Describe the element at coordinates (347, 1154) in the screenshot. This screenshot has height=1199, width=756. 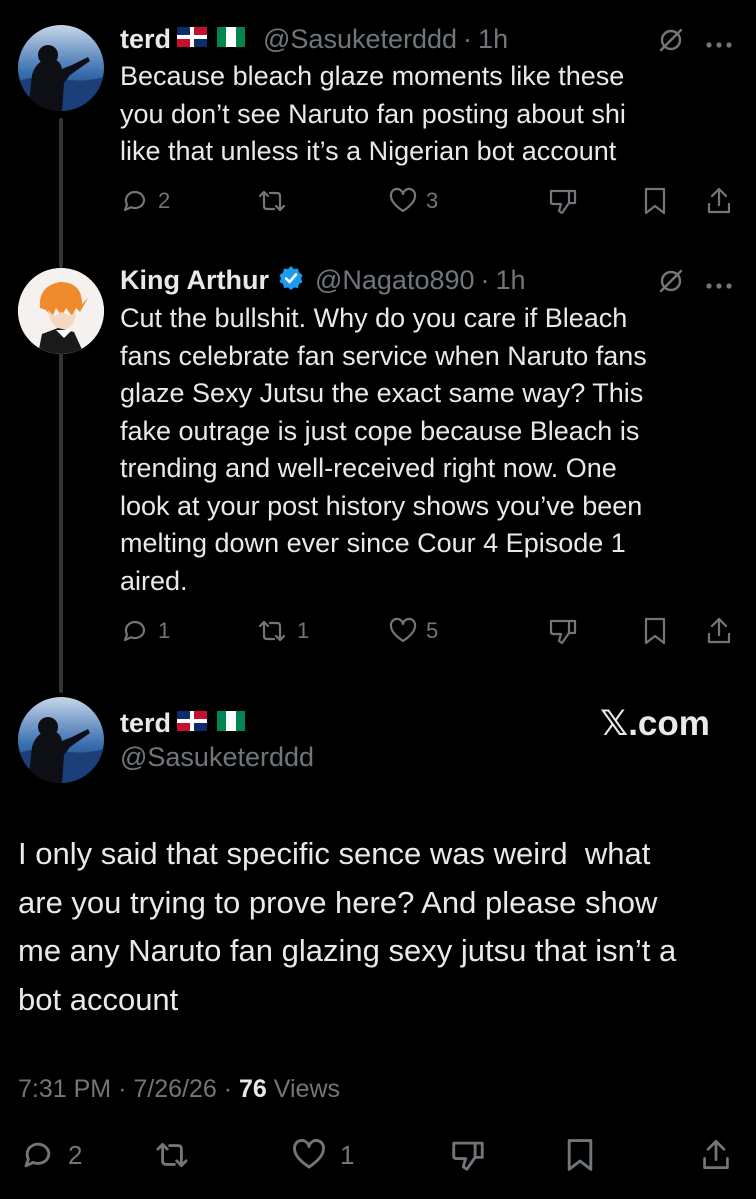
I see `like-count: 1` at that location.